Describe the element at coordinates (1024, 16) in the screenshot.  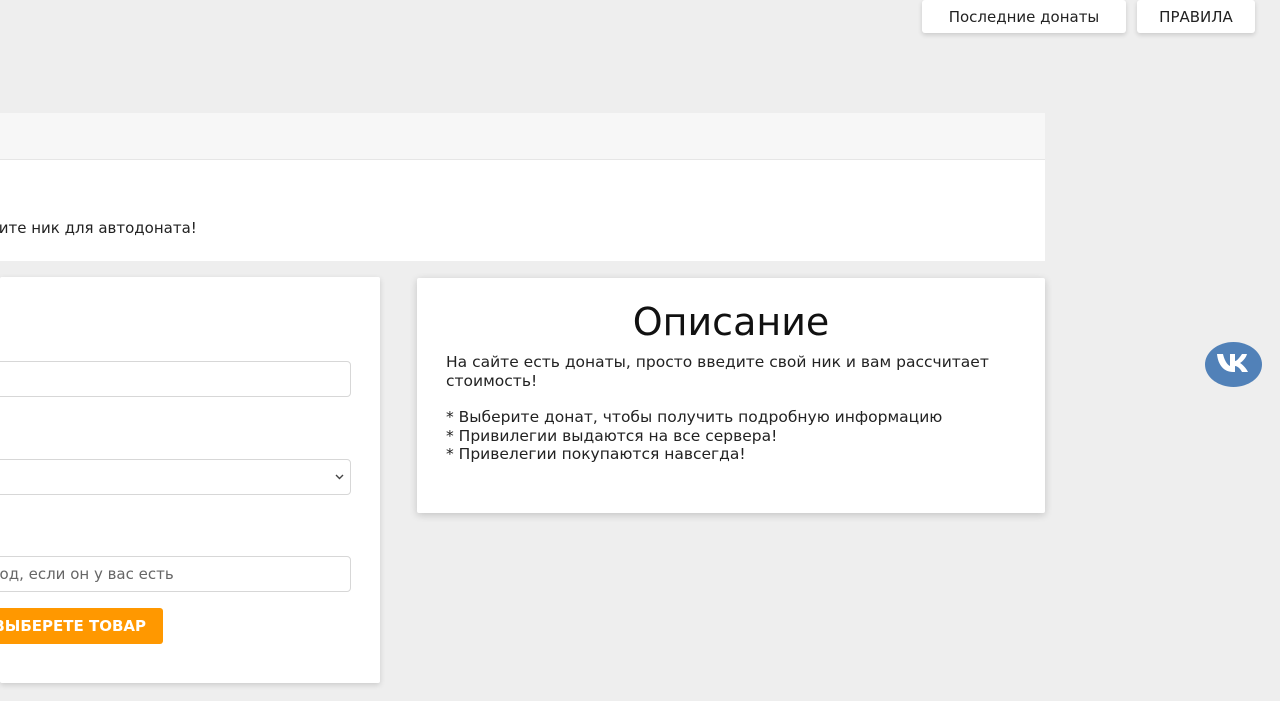
I see `last-donates-button: Последние донаты` at that location.